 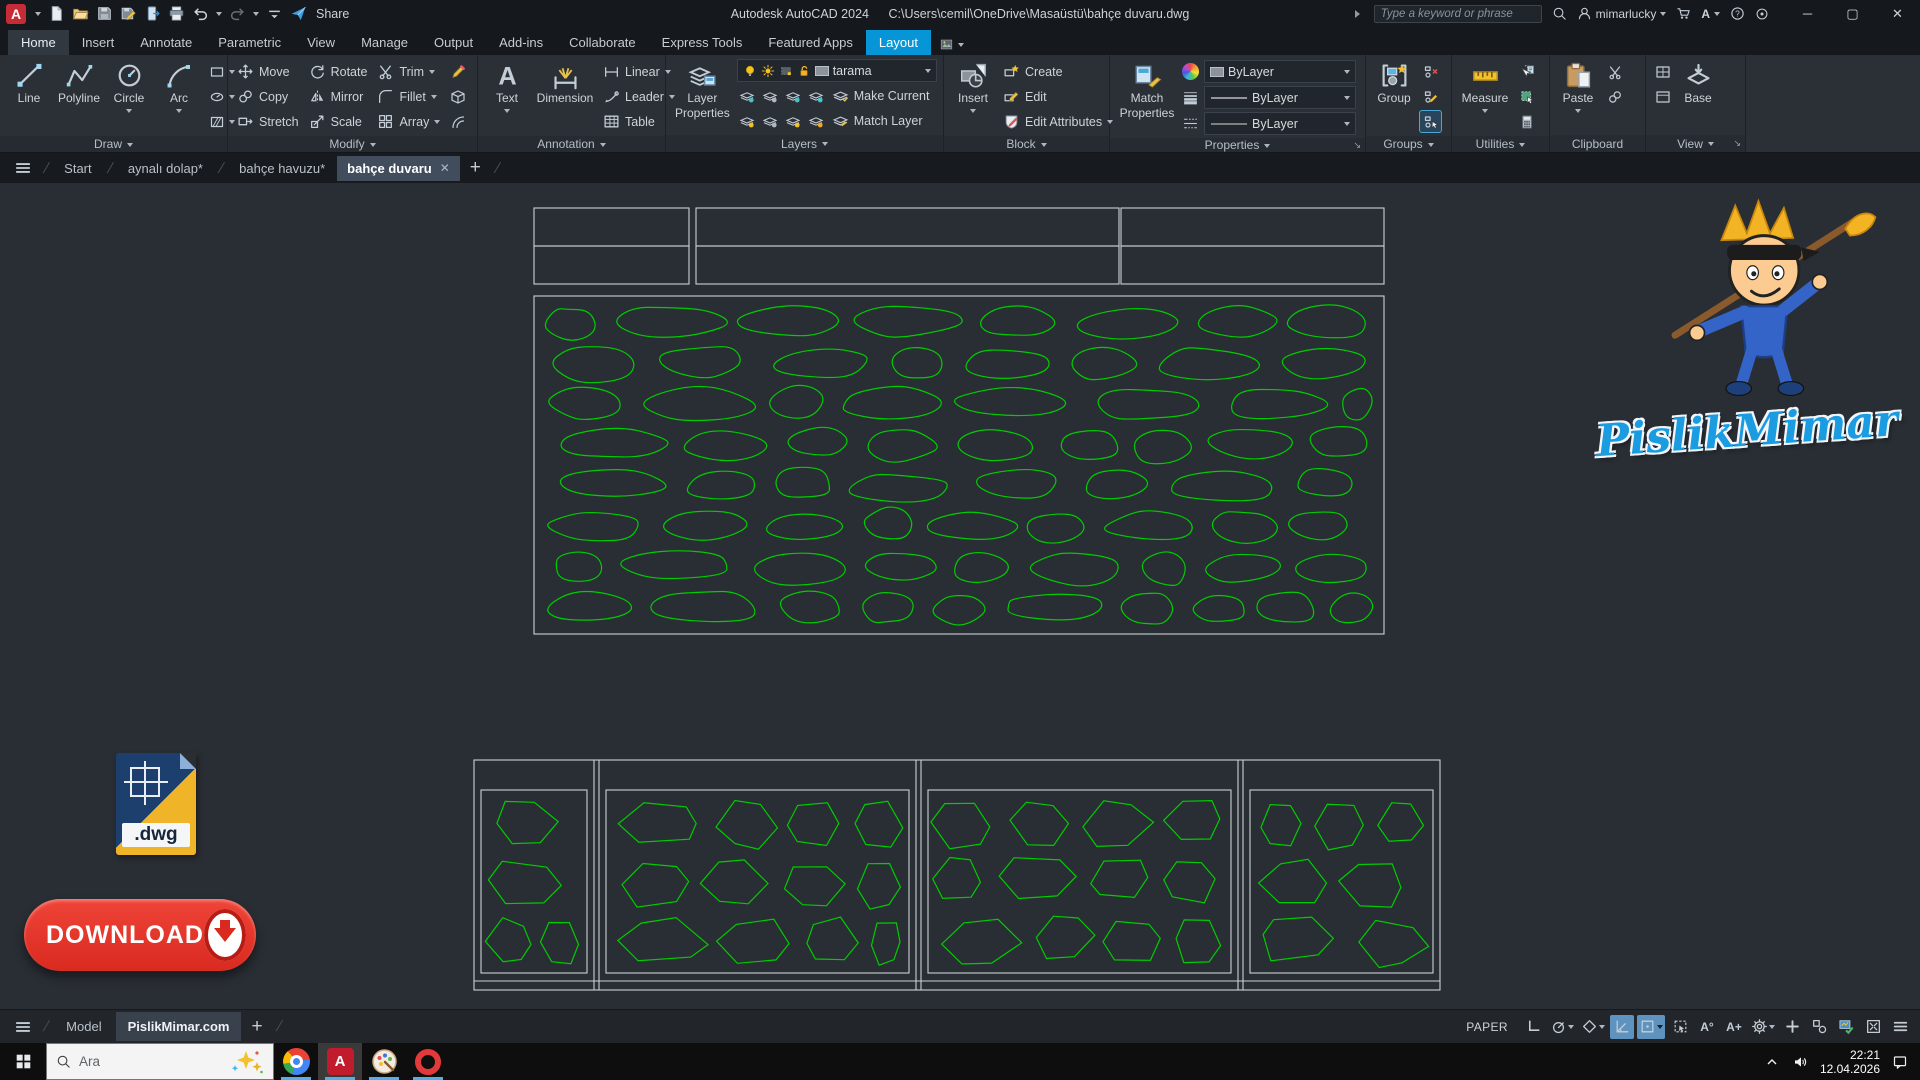 What do you see at coordinates (338, 121) in the screenshot?
I see `scale-button: Scale` at bounding box center [338, 121].